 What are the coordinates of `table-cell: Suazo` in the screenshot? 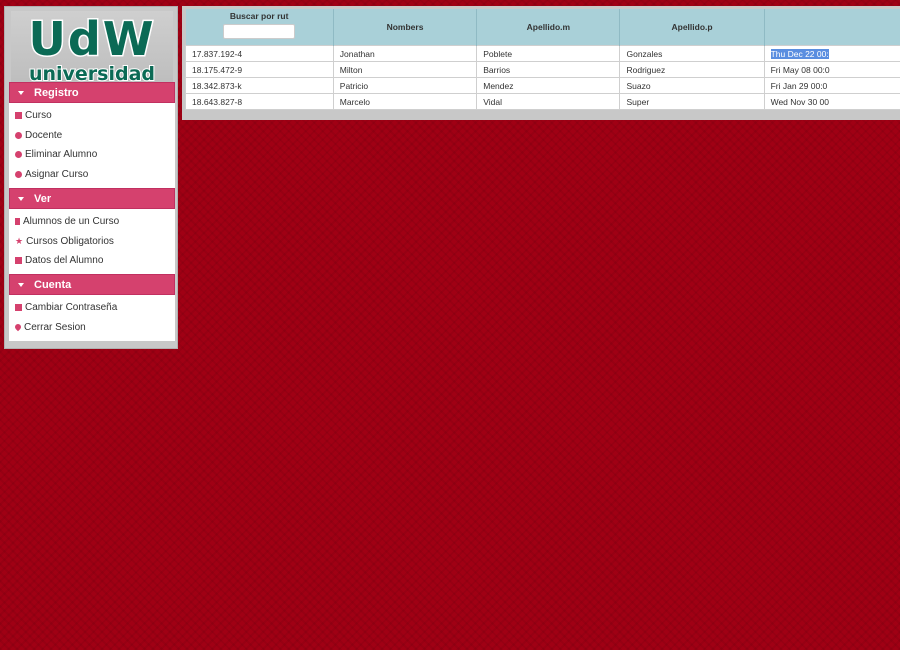 It's located at (692, 85).